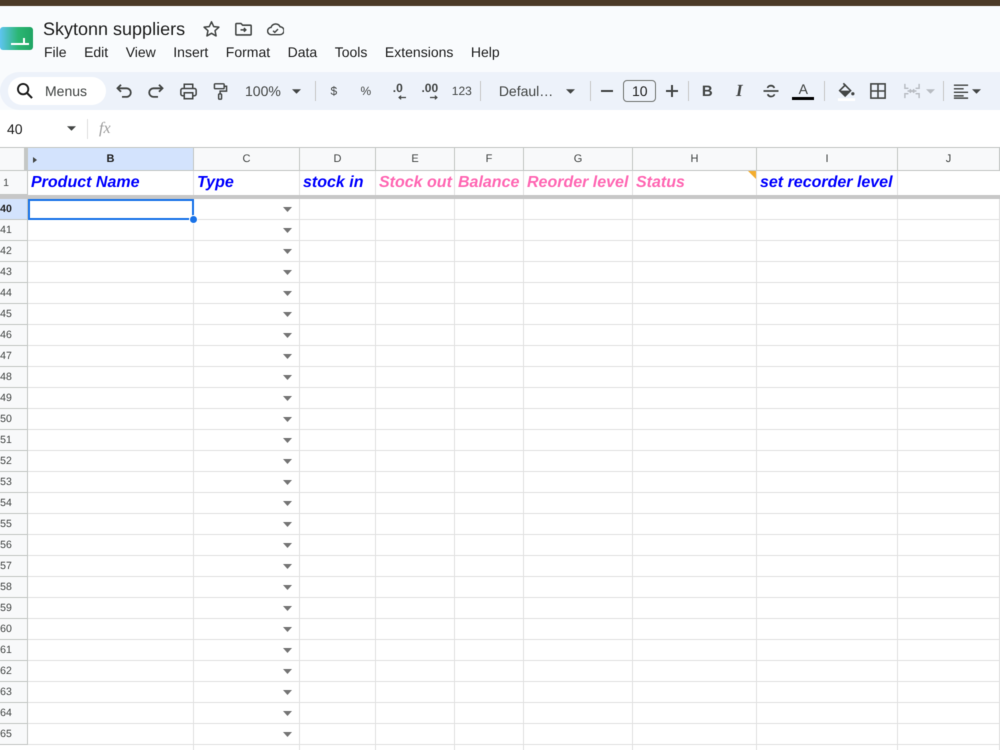  I want to click on bold-button: B, so click(707, 91).